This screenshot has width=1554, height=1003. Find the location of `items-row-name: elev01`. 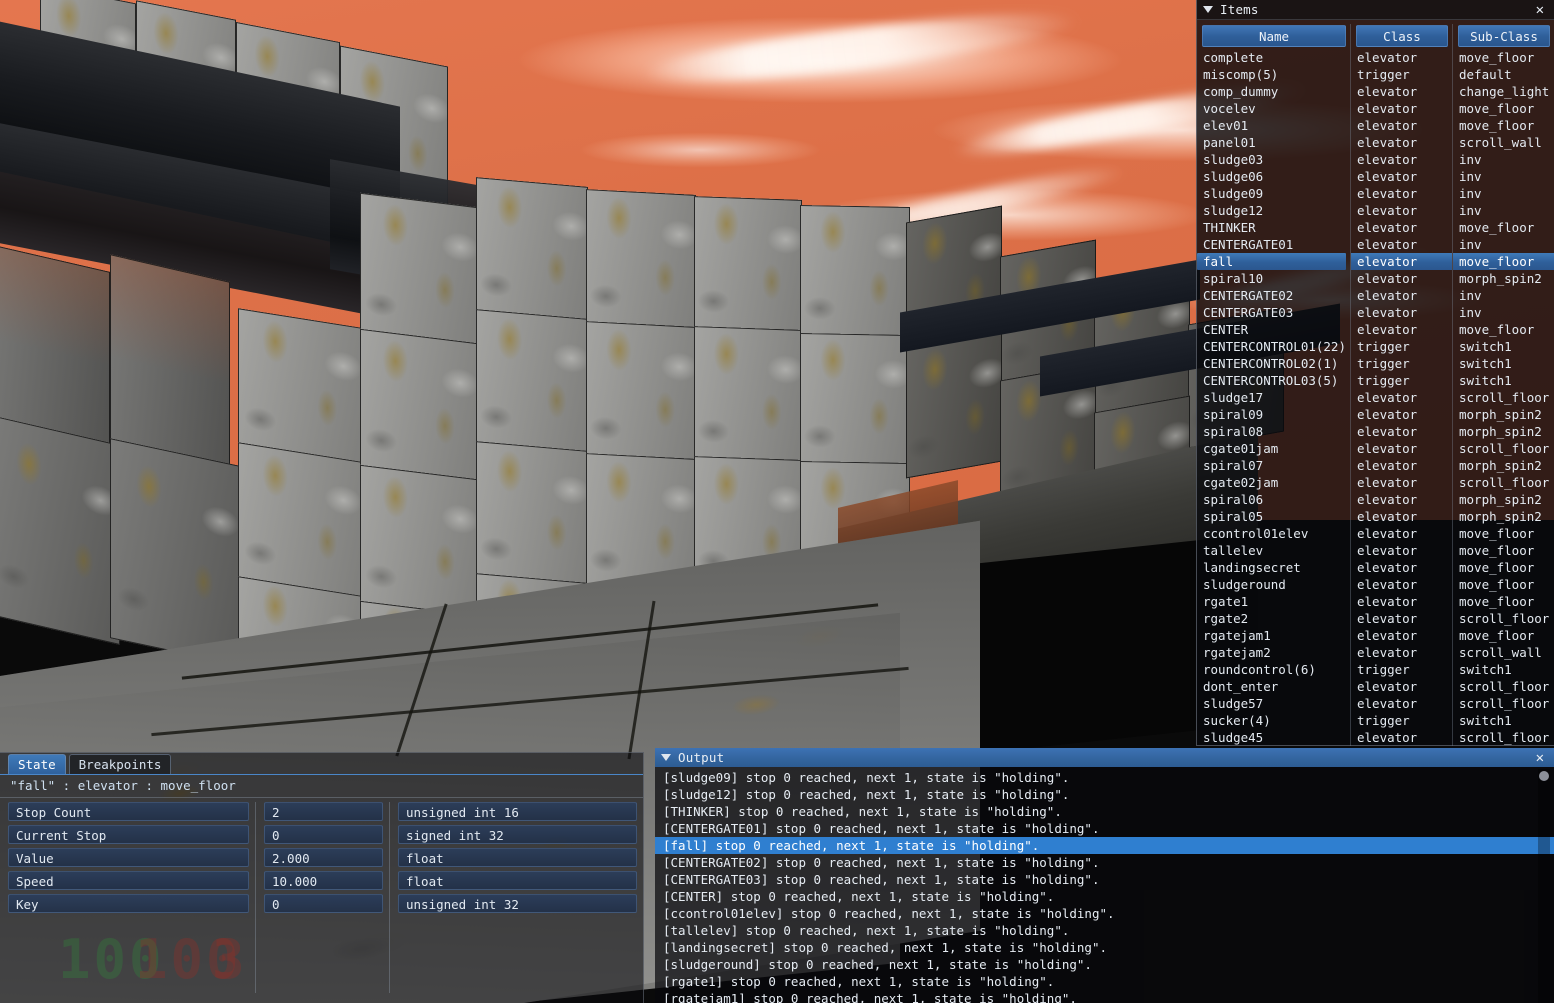

items-row-name: elev01 is located at coordinates (1273, 125).